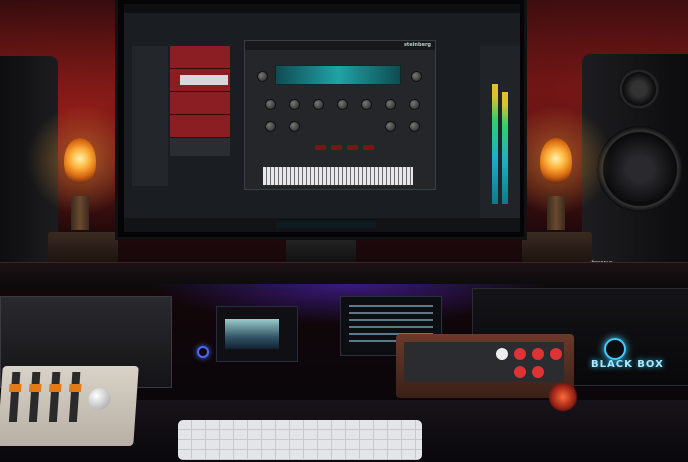 The height and width of the screenshot is (462, 688). I want to click on power-led-ring, so click(203, 352).